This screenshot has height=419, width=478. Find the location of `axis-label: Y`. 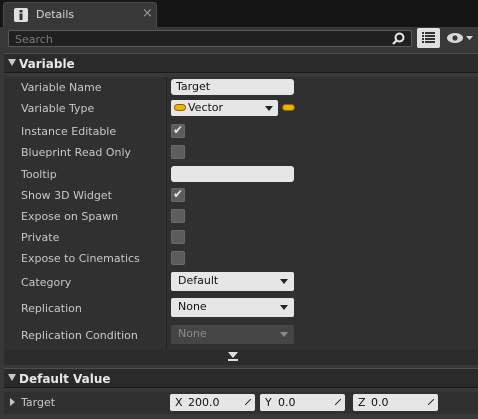

axis-label: Y is located at coordinates (268, 402).